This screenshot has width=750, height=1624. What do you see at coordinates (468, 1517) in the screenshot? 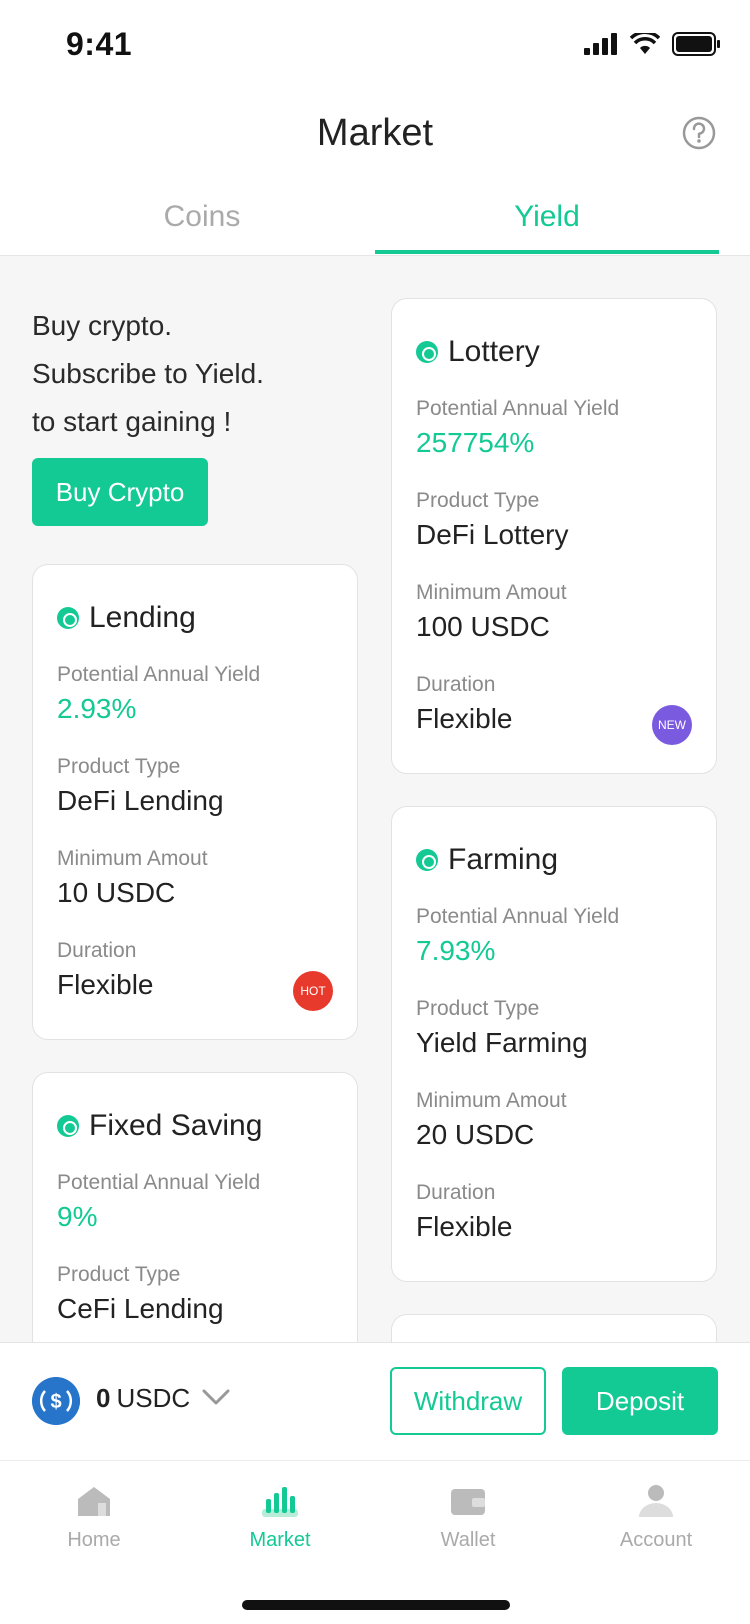
I see `tabbar-item-wallet: Wallet` at bounding box center [468, 1517].